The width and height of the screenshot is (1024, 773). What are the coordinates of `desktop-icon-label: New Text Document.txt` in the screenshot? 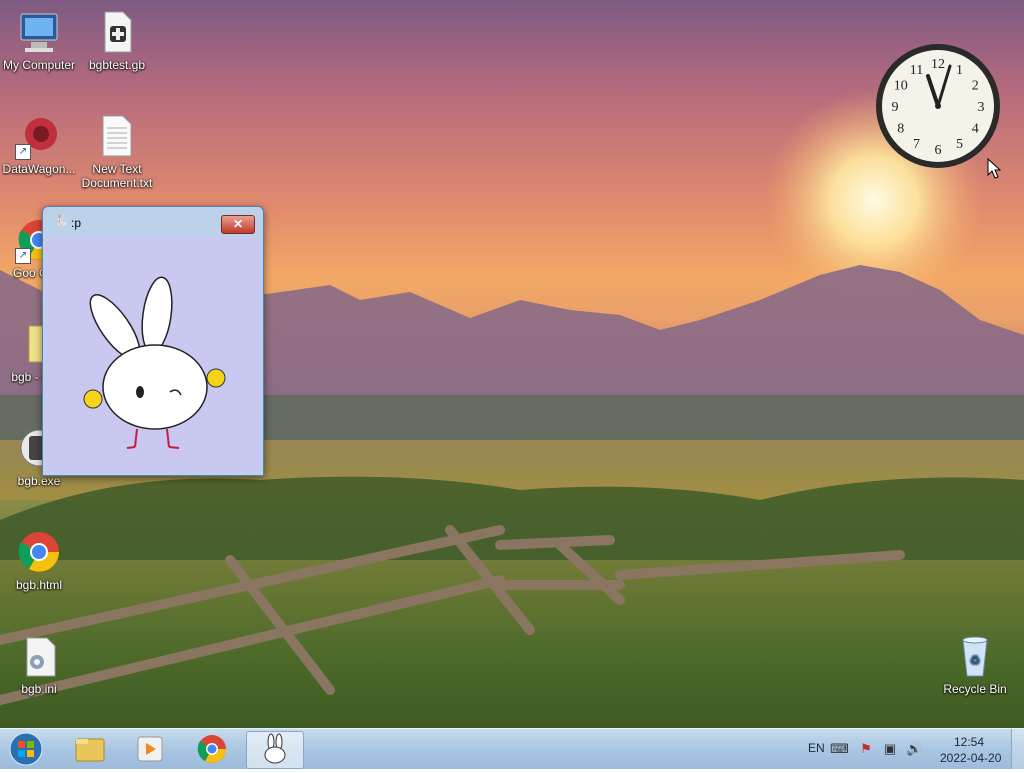 It's located at (117, 176).